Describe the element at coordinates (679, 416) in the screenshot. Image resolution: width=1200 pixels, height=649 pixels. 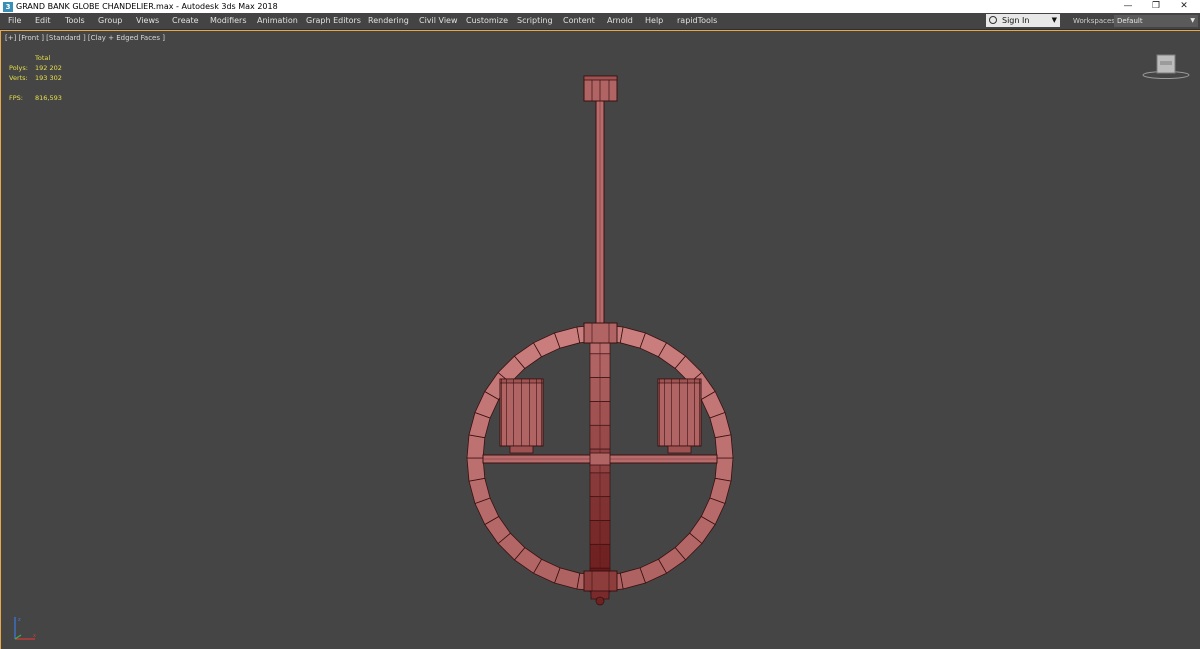
I see `right-candle-cup` at that location.